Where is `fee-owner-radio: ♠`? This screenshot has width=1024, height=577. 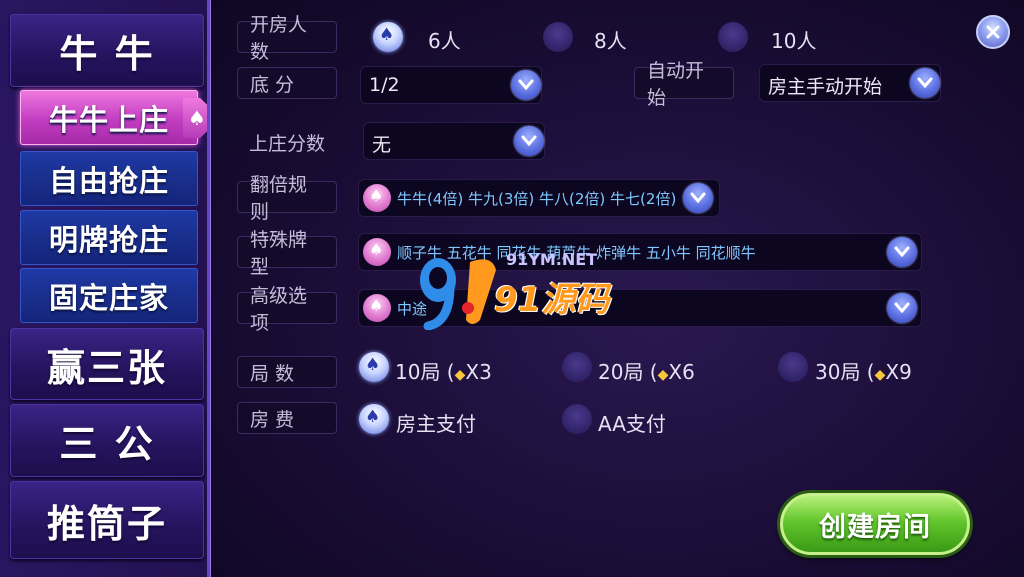 fee-owner-radio: ♠ is located at coordinates (374, 419).